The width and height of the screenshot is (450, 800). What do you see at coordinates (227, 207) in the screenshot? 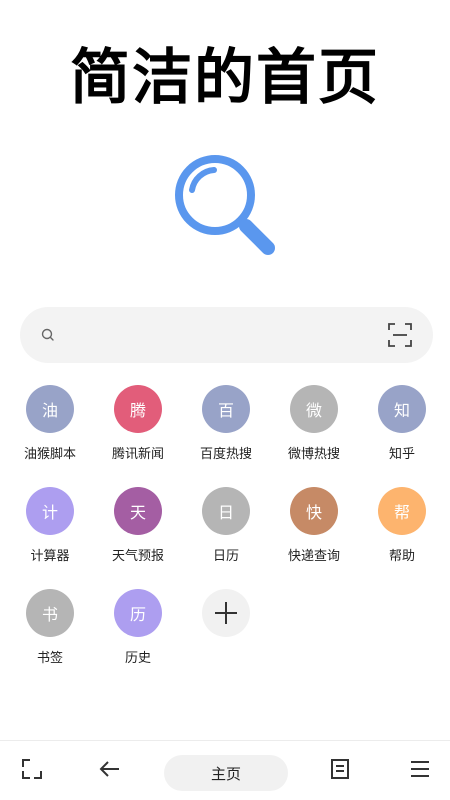
I see `magnifier-logo-icon` at bounding box center [227, 207].